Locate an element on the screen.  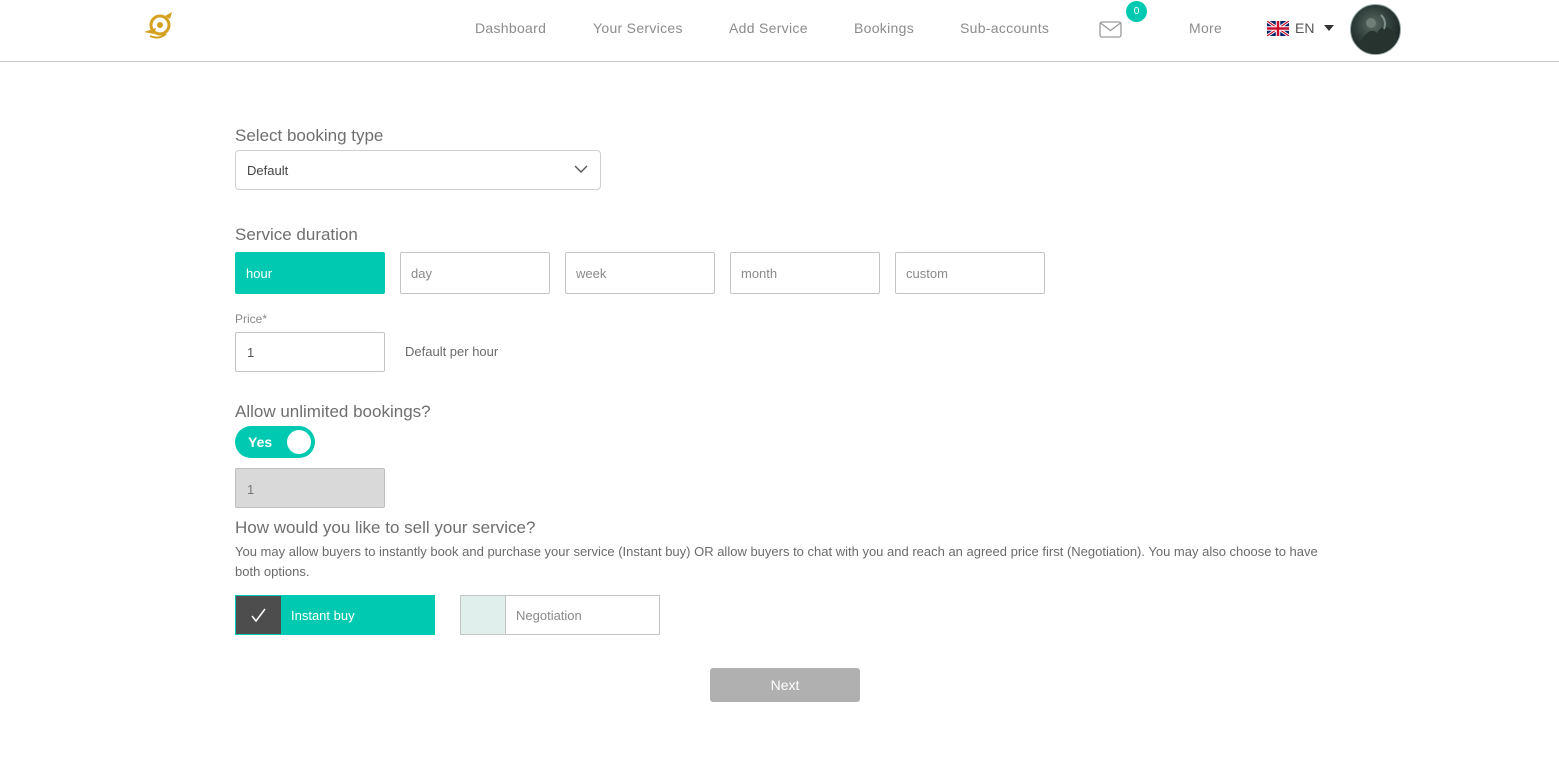
price-label: Price* is located at coordinates (251, 319).